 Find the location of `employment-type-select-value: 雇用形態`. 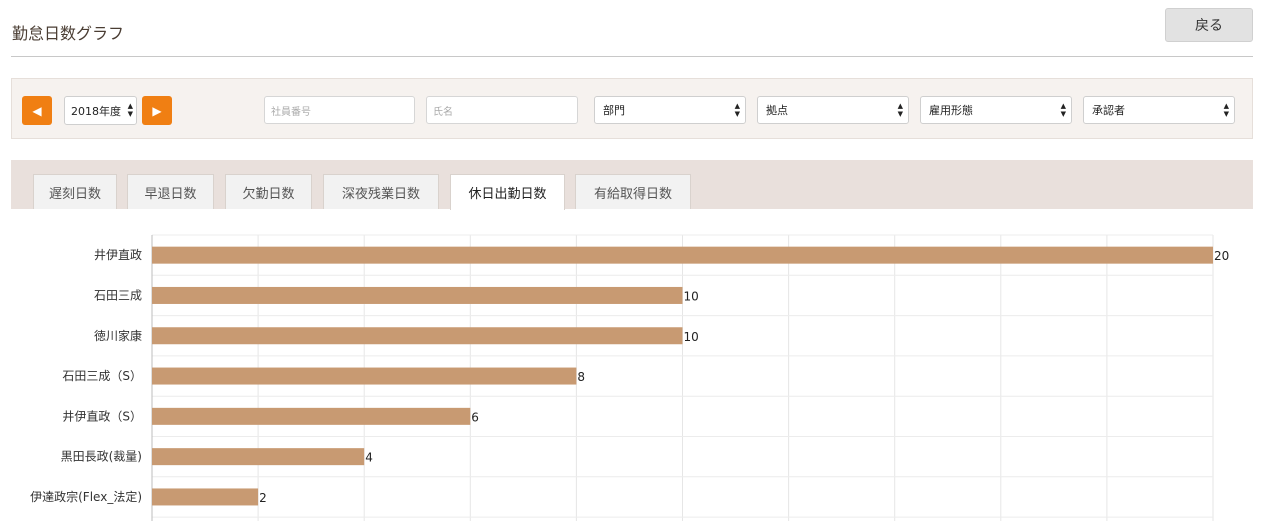

employment-type-select-value: 雇用形態 is located at coordinates (951, 110).